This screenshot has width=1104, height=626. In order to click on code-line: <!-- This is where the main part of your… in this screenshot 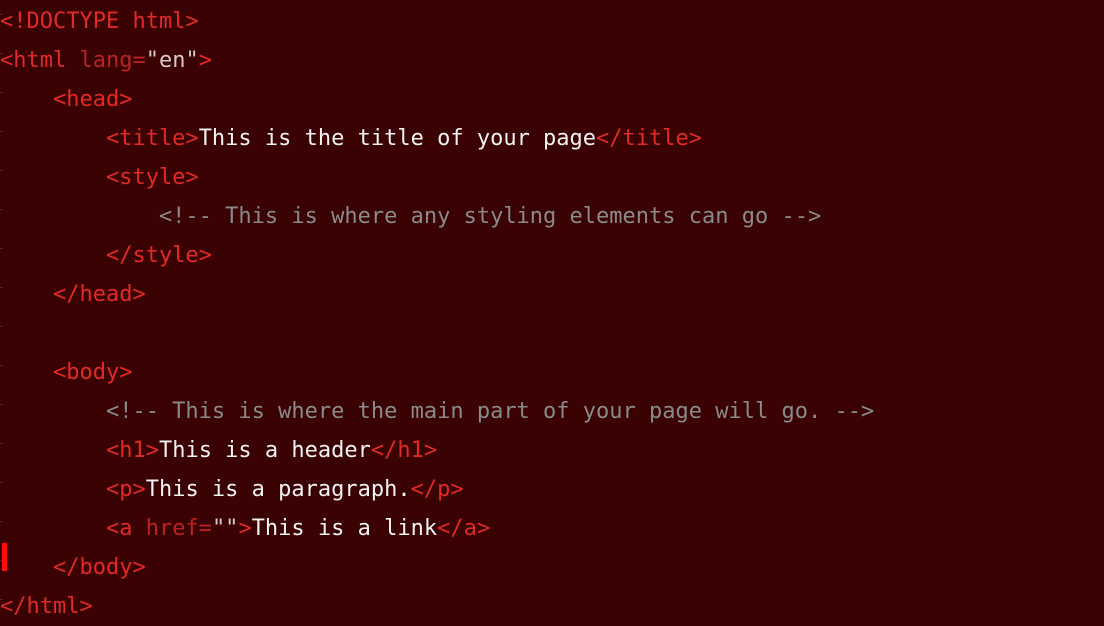, I will do `click(552, 411)`.